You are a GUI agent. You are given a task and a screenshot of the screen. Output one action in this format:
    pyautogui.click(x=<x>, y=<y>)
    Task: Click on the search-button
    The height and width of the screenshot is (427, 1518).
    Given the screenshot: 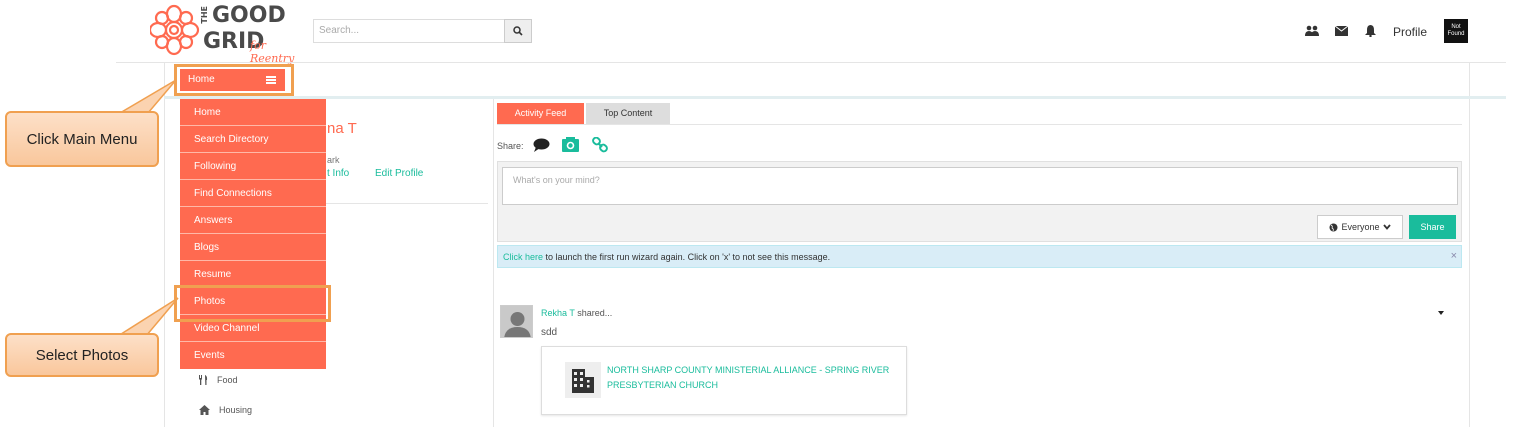 What is the action you would take?
    pyautogui.click(x=518, y=31)
    